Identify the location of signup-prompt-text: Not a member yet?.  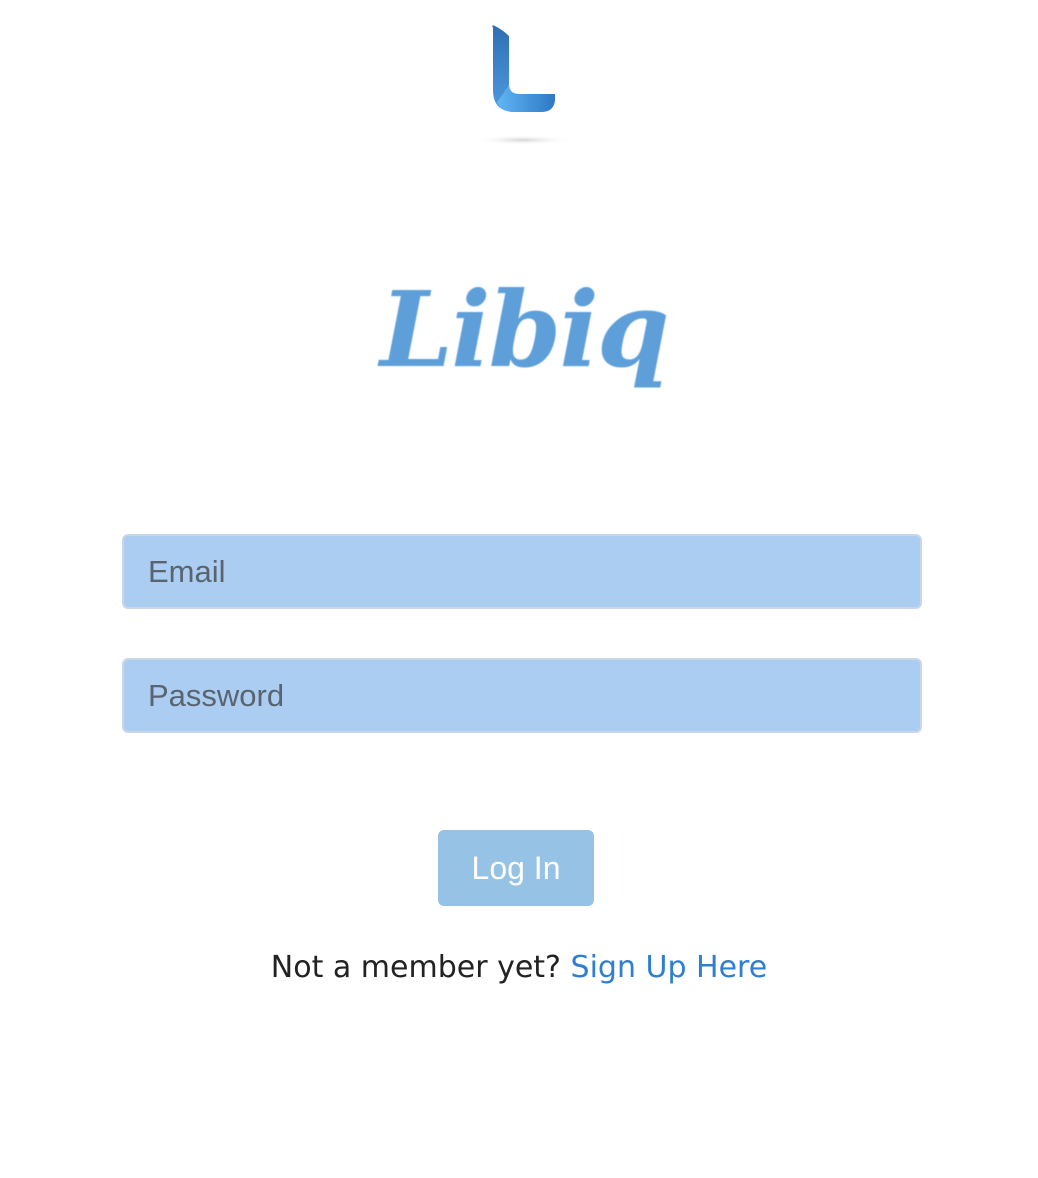
(415, 967).